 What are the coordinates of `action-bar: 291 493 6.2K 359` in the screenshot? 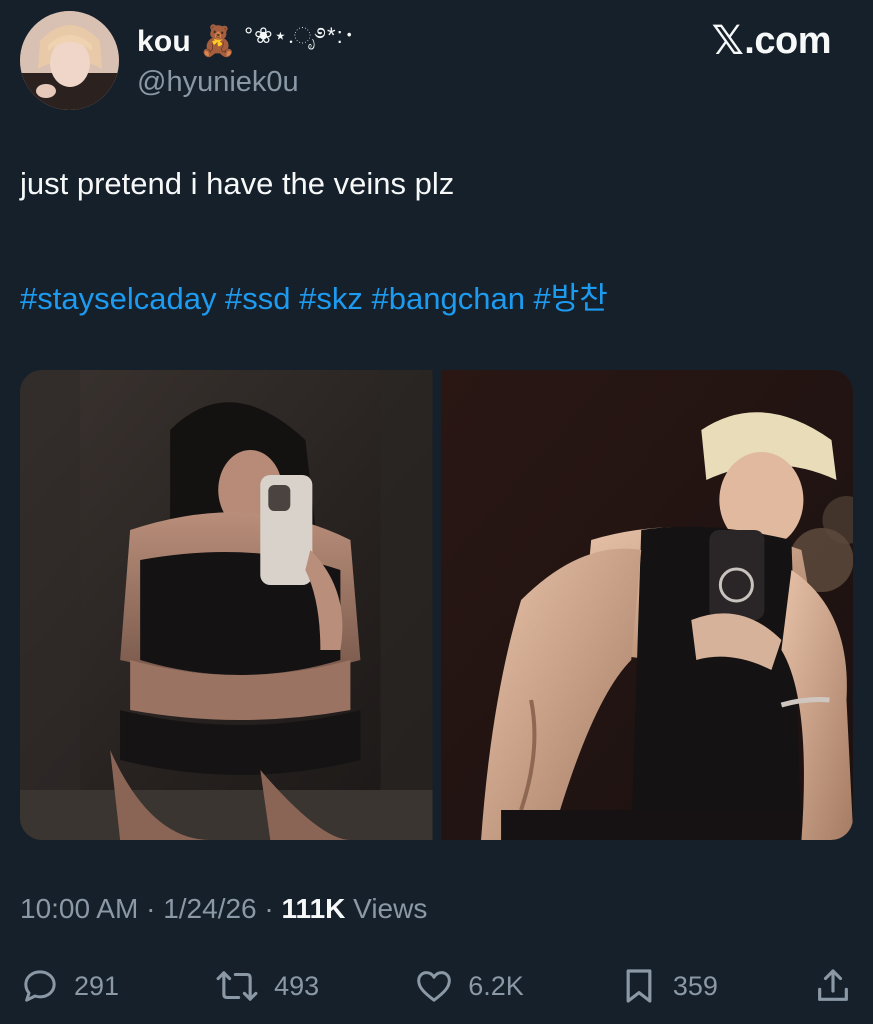 It's located at (436, 986).